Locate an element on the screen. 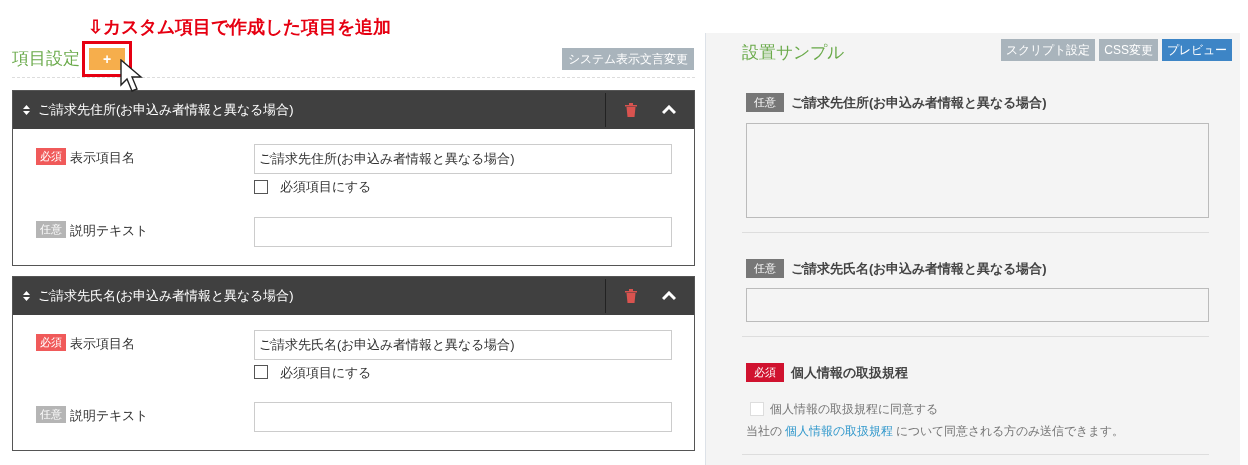  text-field: ご請求先氏名(お申込み者情報と異なる場合) is located at coordinates (463, 344).